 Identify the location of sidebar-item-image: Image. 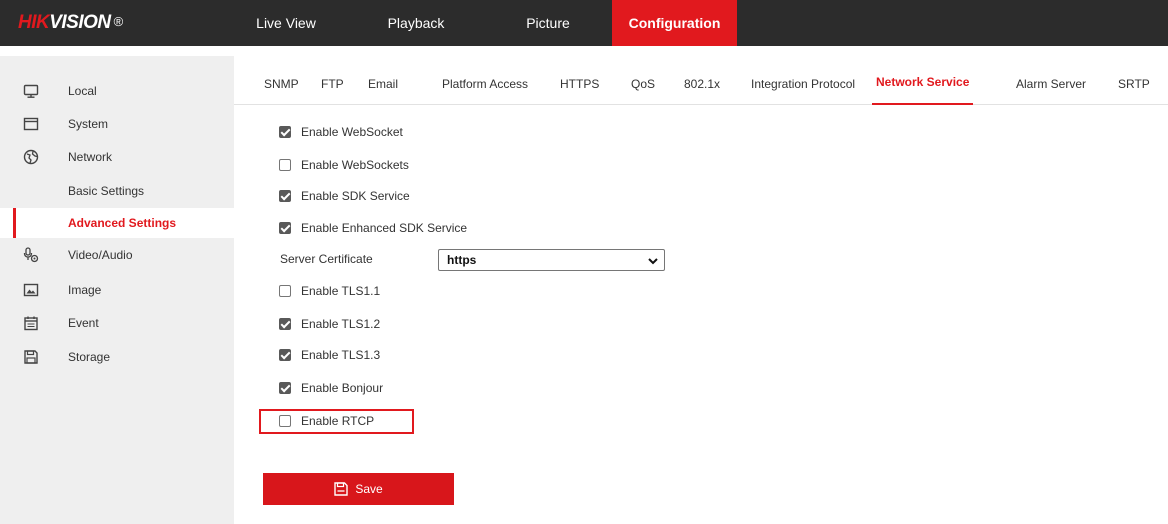
(117, 290).